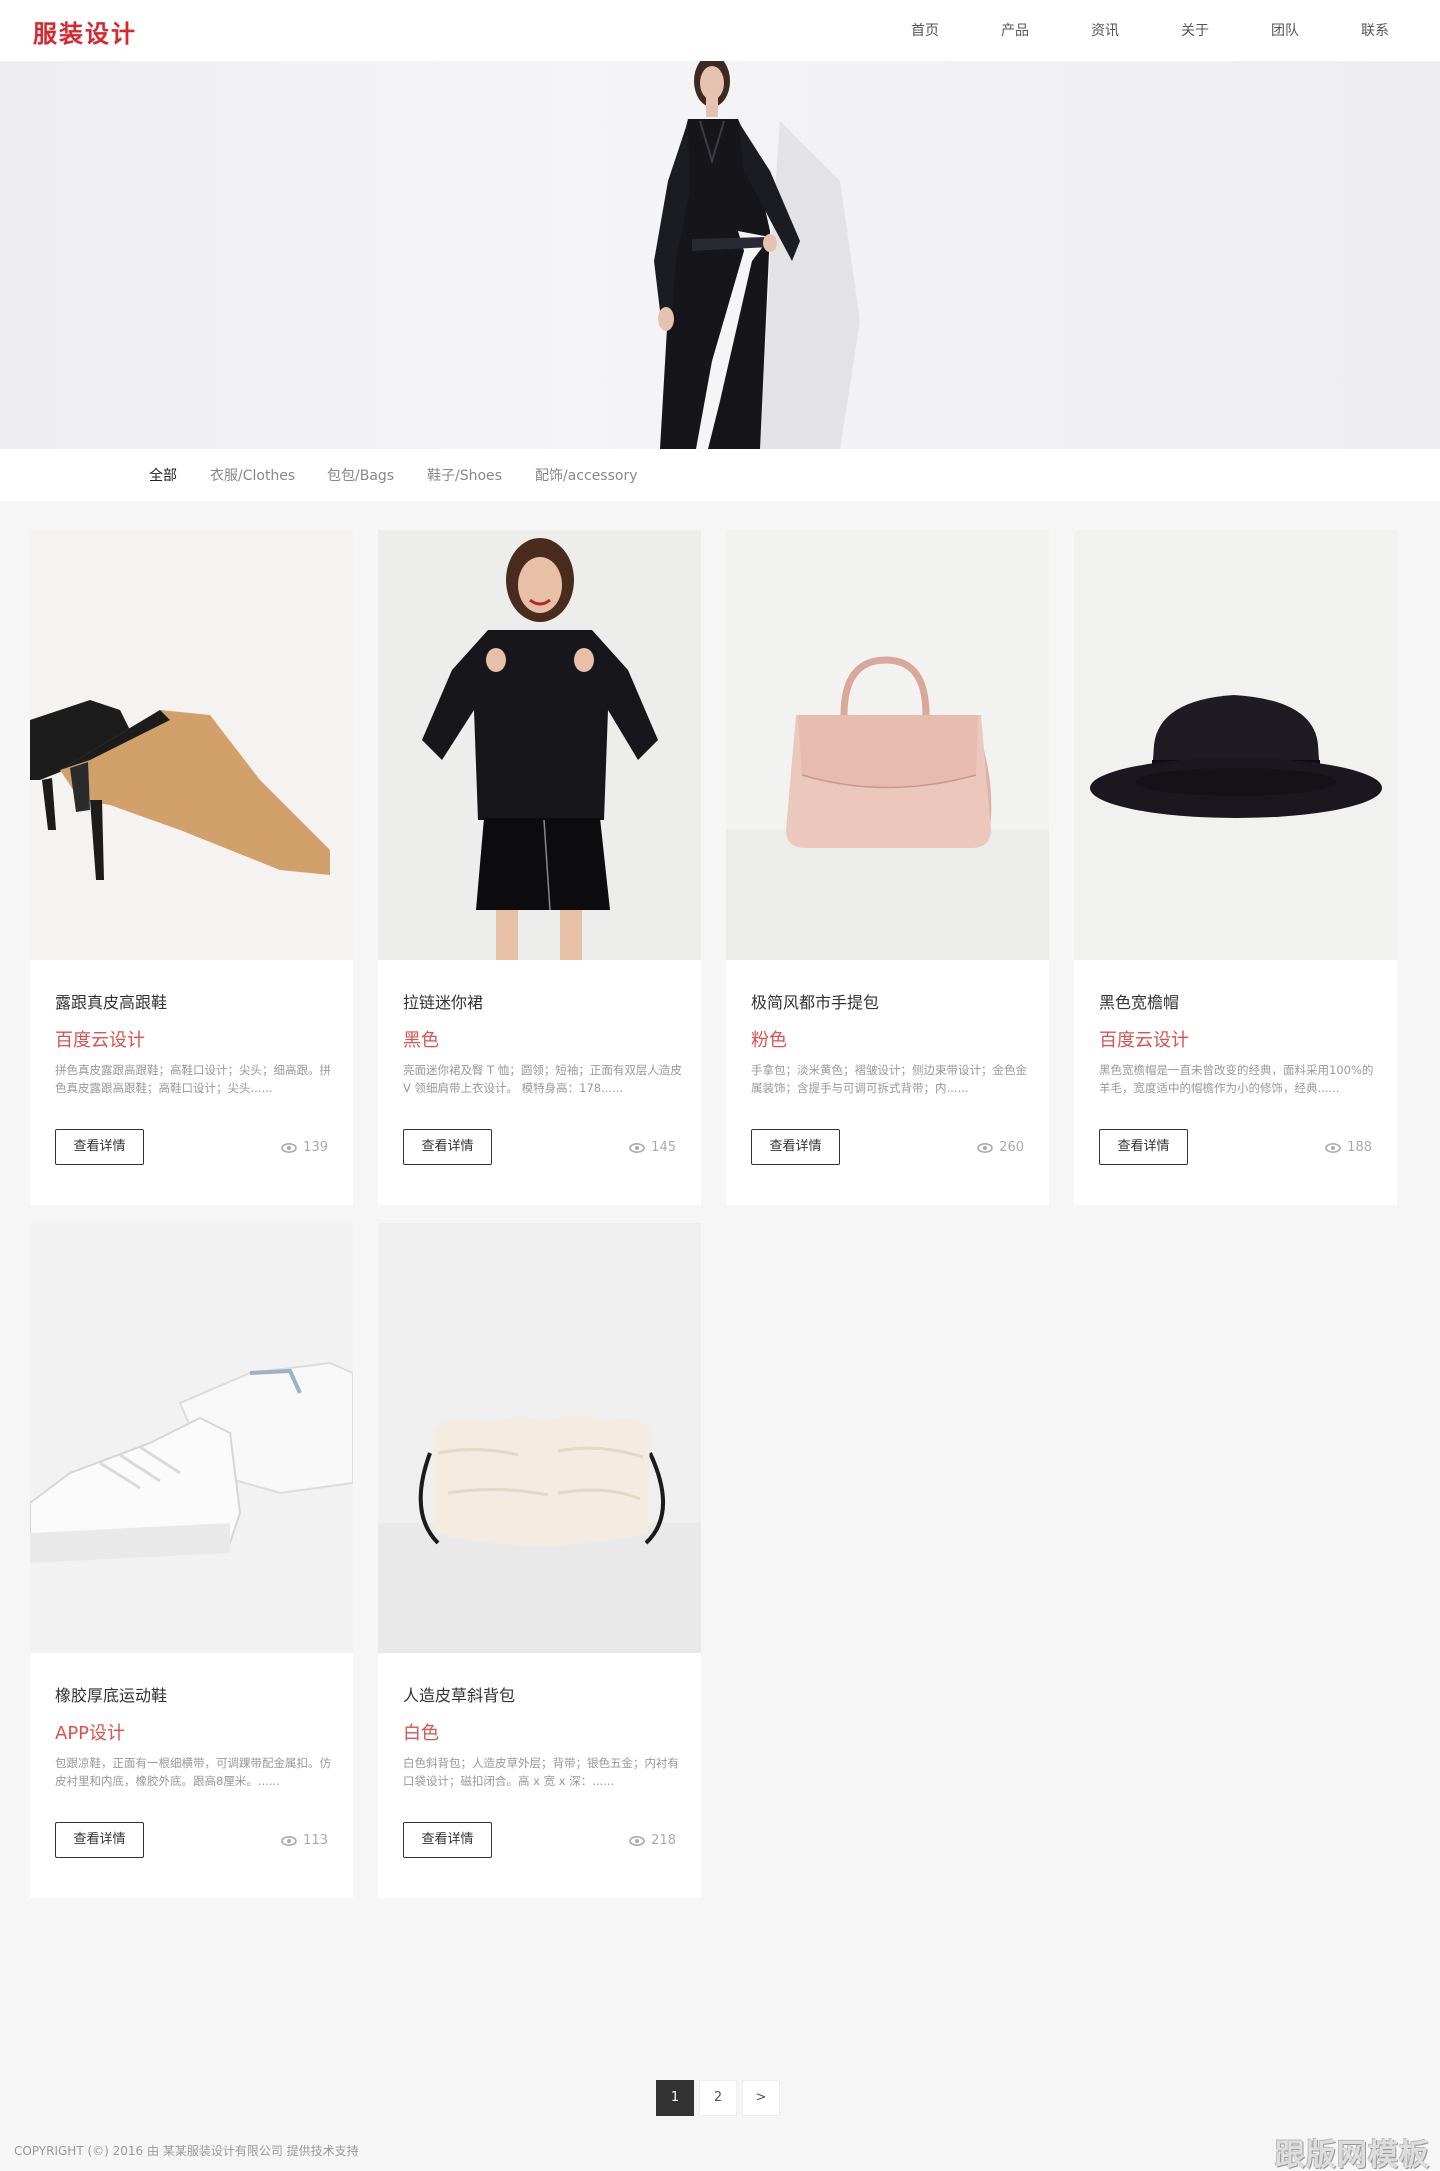  What do you see at coordinates (1105, 30) in the screenshot?
I see `nav-news: 资讯` at bounding box center [1105, 30].